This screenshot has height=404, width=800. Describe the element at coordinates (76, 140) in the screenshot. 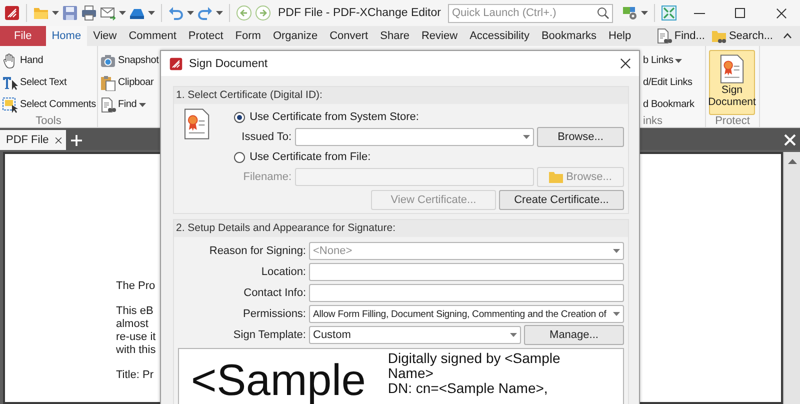

I see `new-tab-icon` at that location.